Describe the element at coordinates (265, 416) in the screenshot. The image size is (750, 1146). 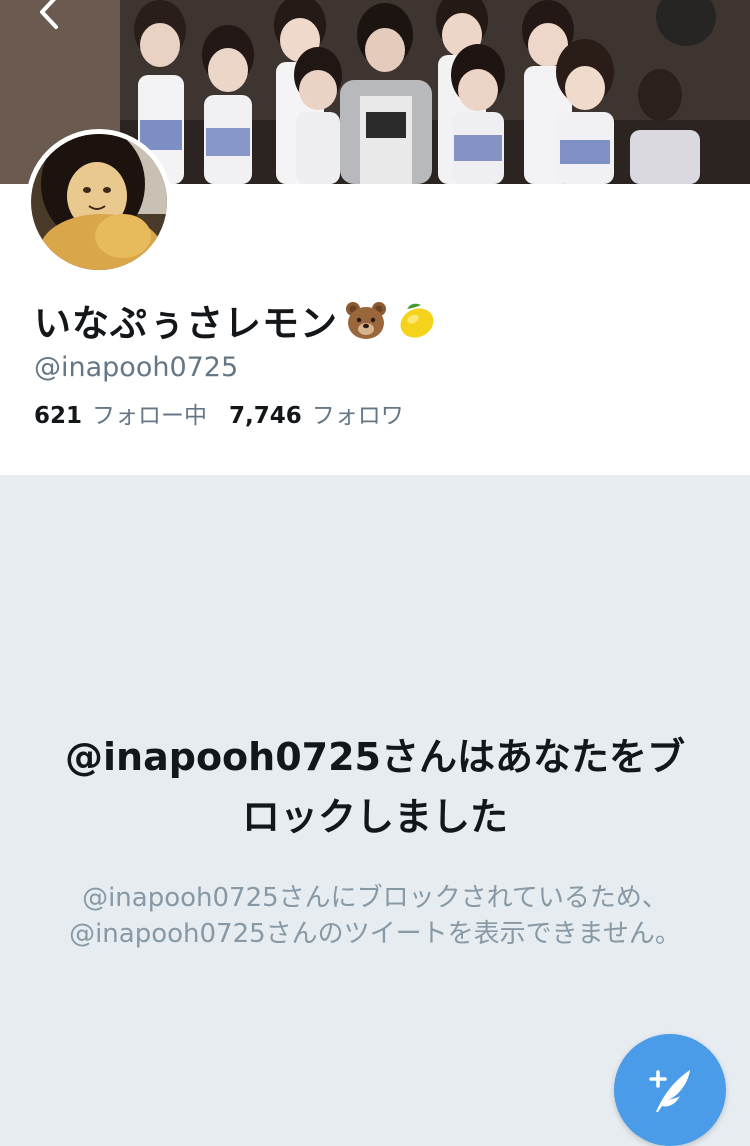
I see `followers-count: 7,746` at that location.